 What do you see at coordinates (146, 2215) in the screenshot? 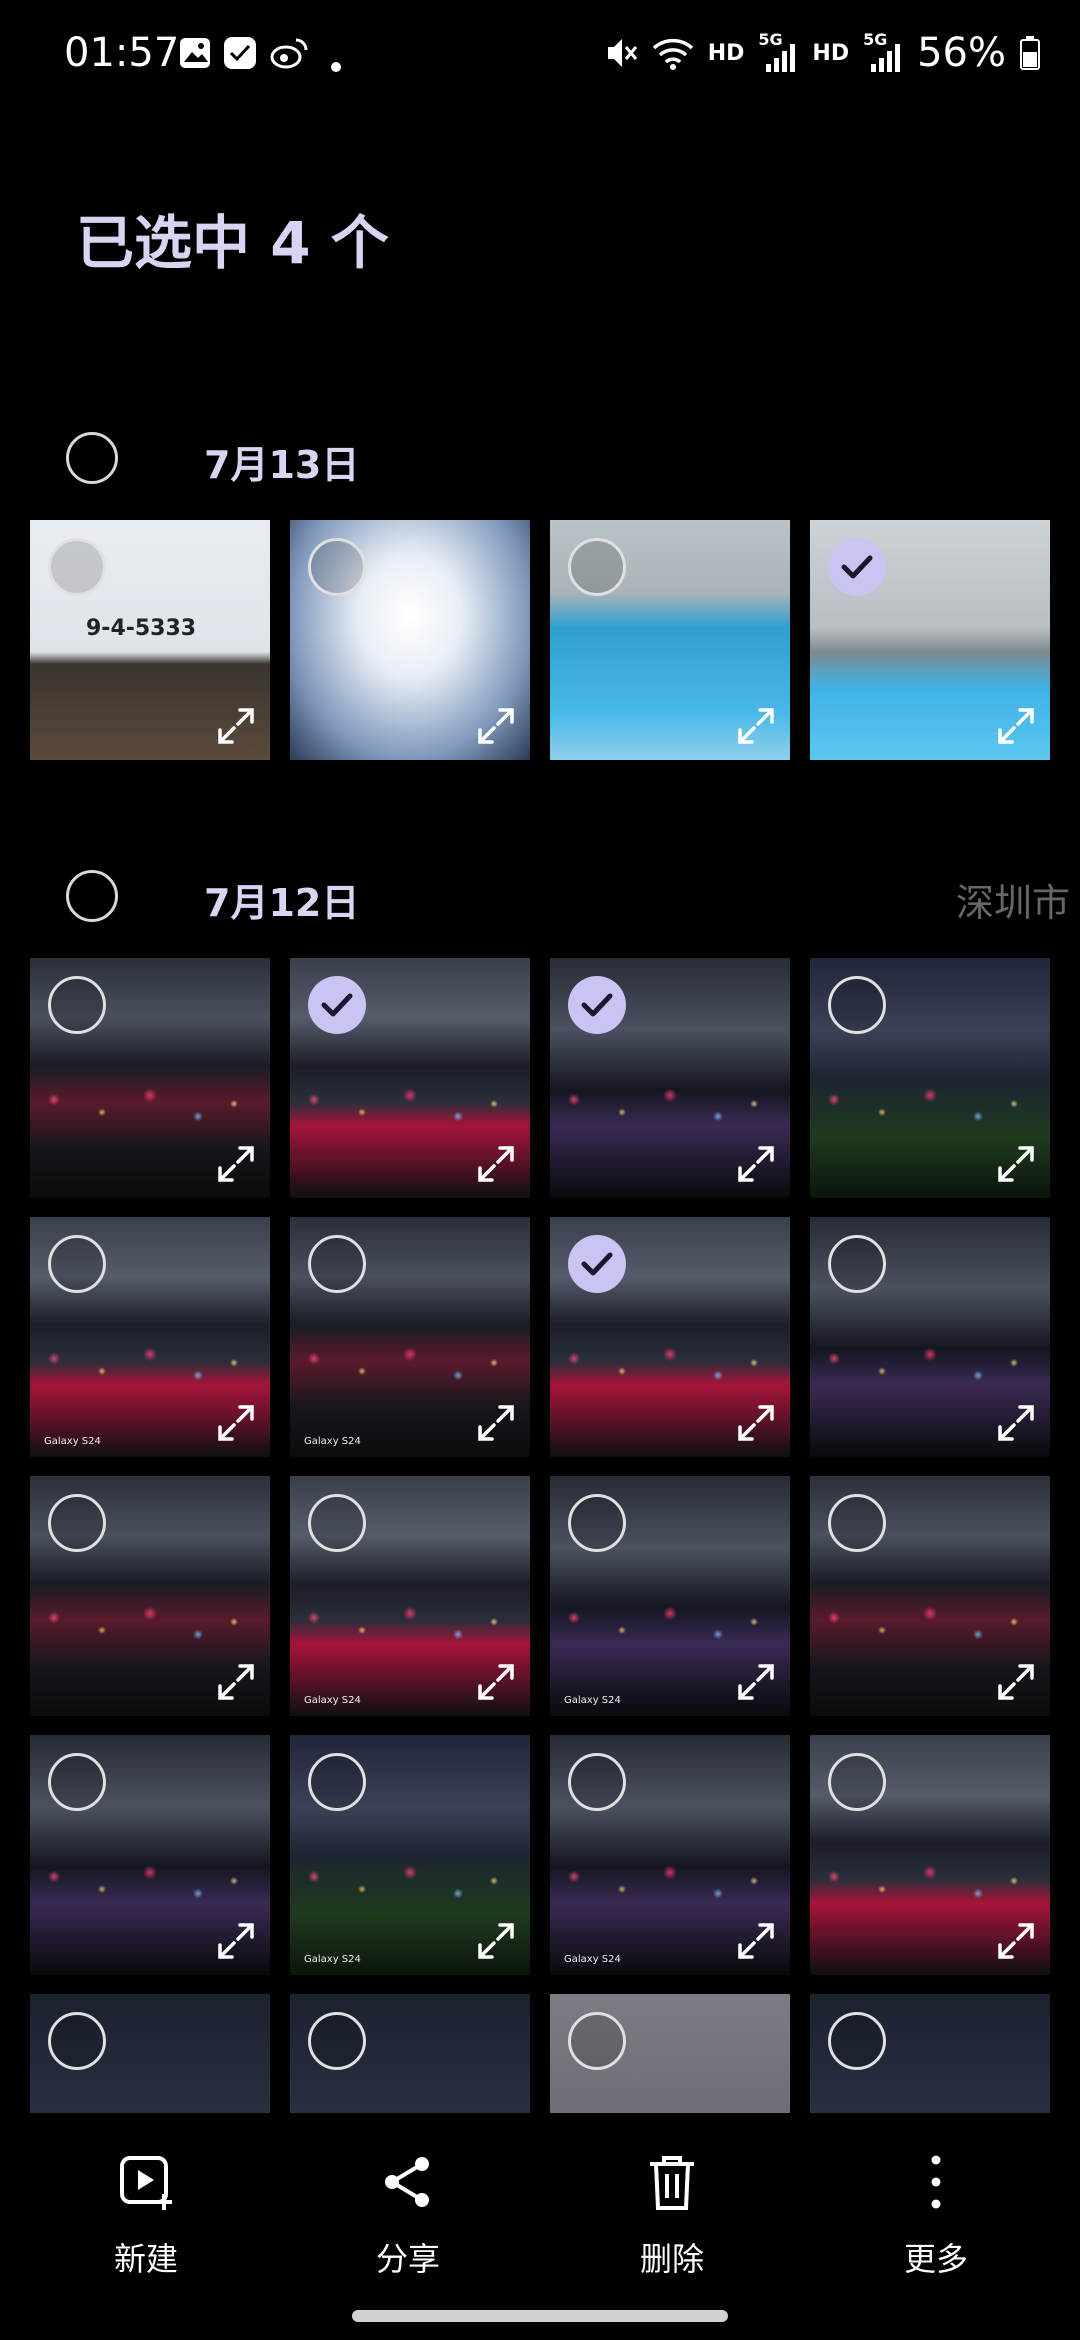
I see `new-button: 新建` at bounding box center [146, 2215].